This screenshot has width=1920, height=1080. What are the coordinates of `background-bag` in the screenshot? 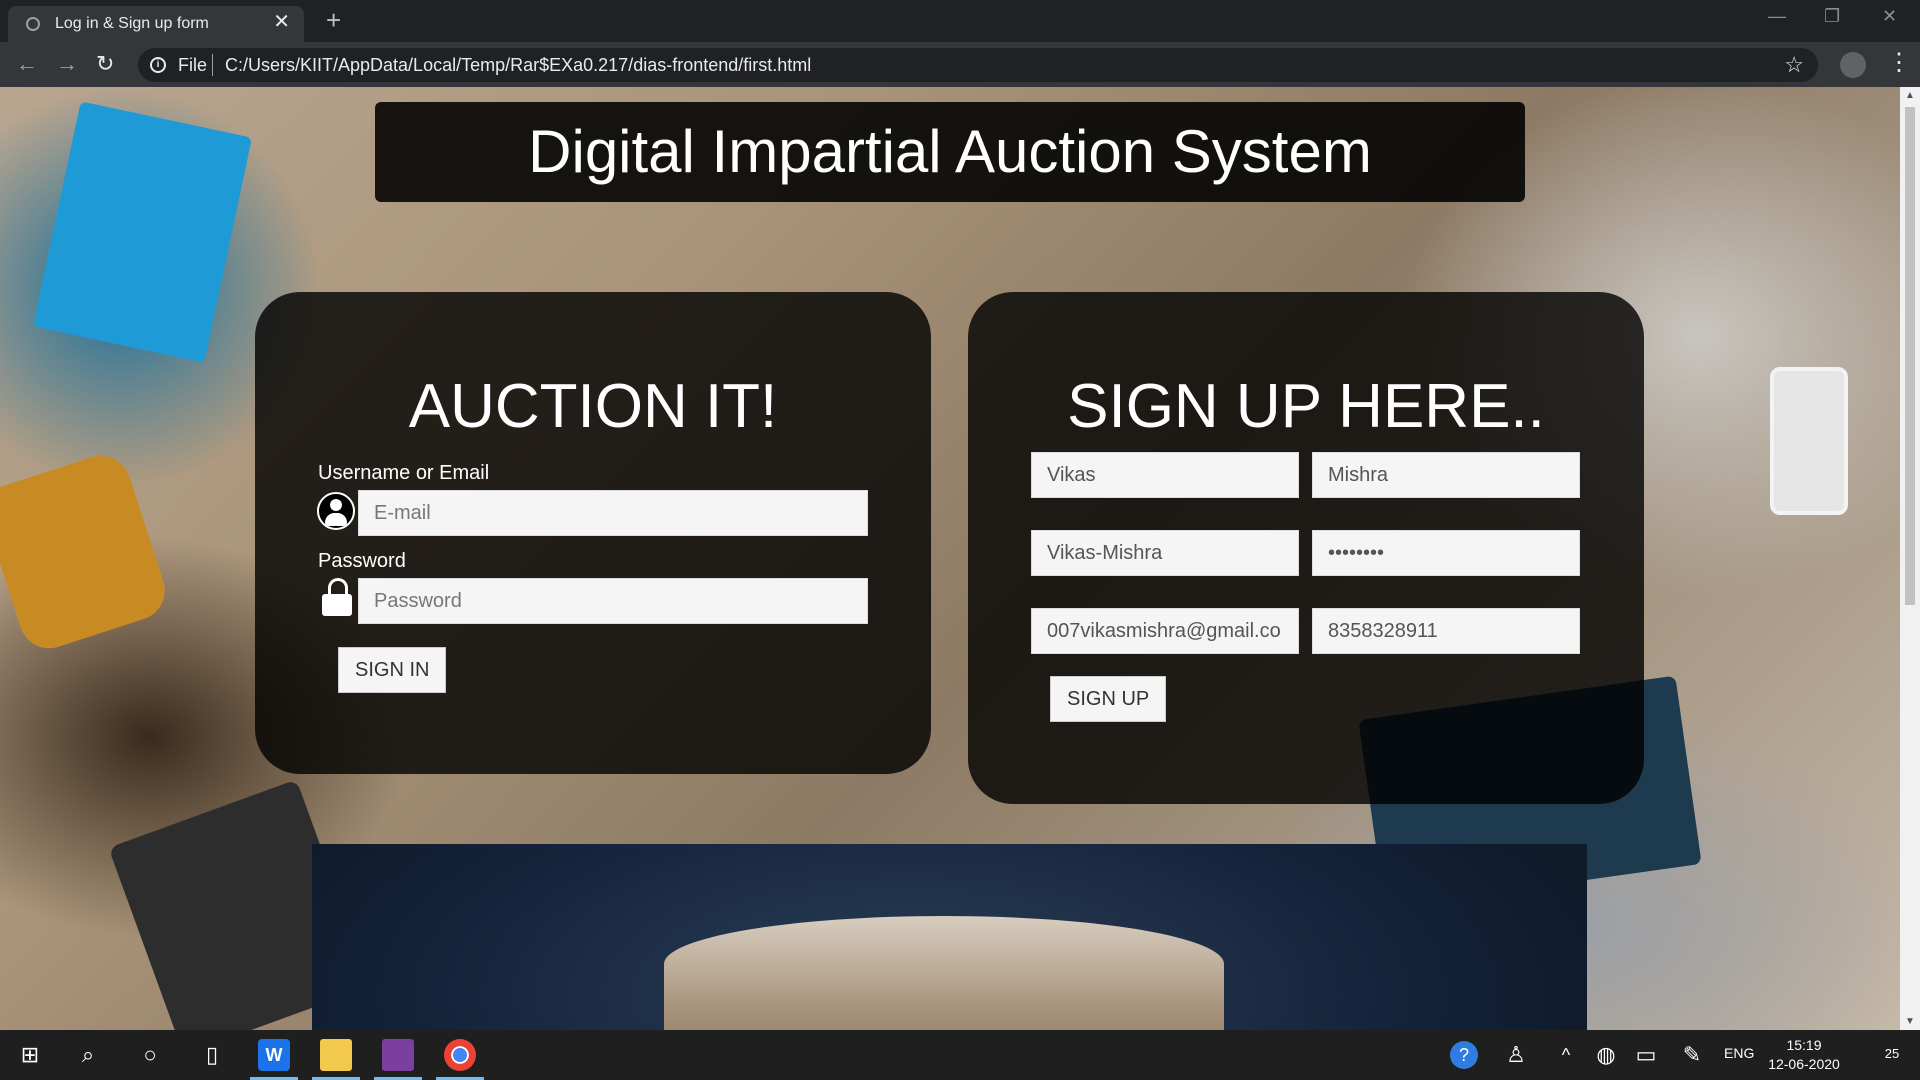 It's located at (86, 552).